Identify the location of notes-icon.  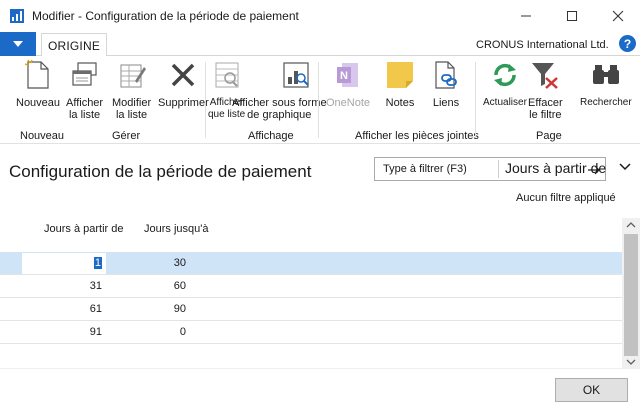
(400, 75).